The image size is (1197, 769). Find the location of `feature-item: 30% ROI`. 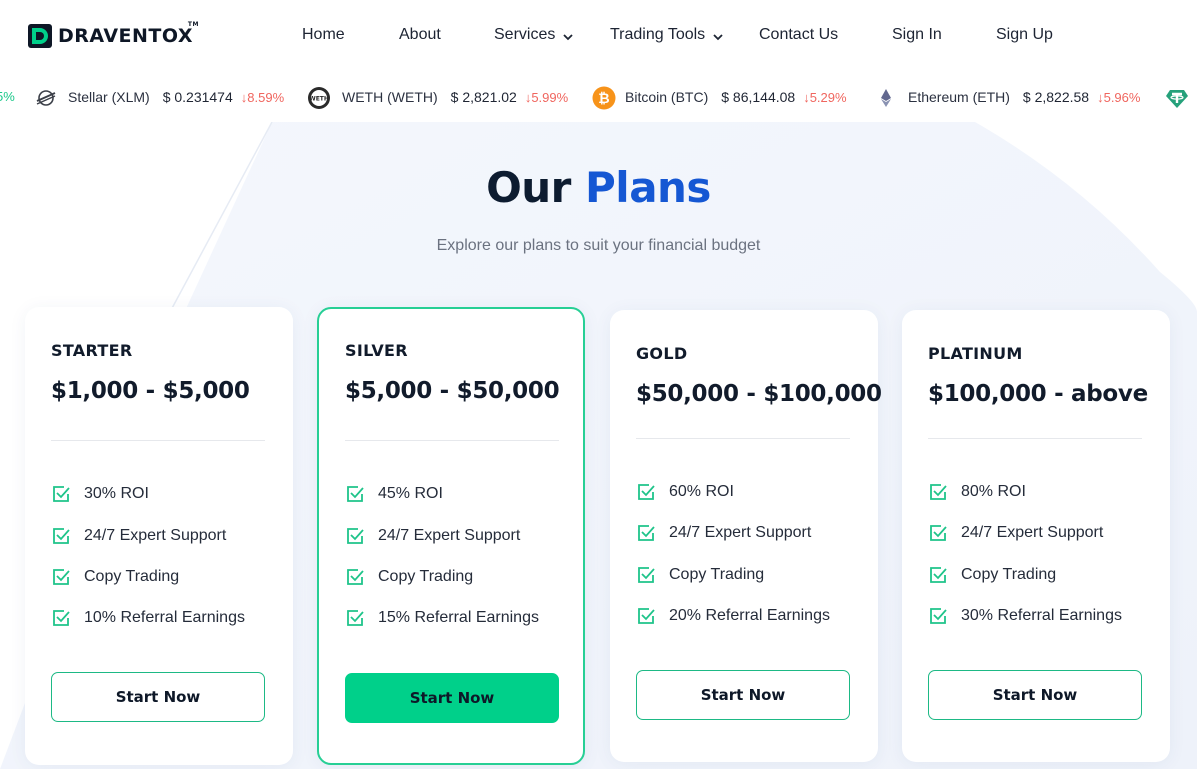

feature-item: 30% ROI is located at coordinates (100, 494).